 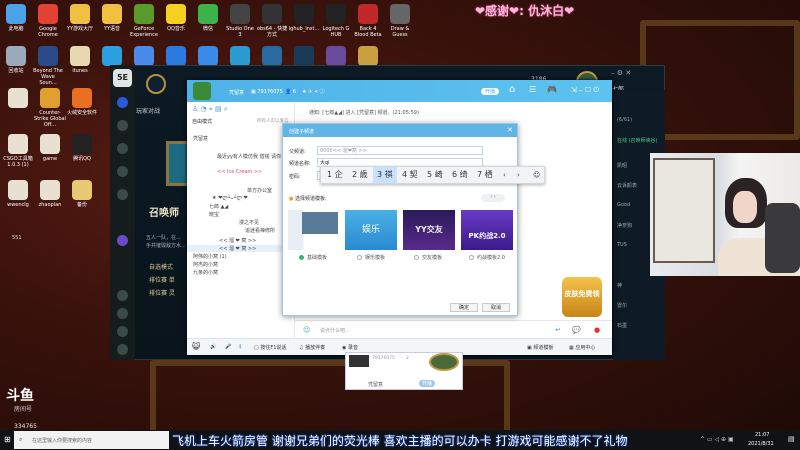 What do you see at coordinates (210, 256) in the screenshot?
I see `channel-tree-item: 阿伟的小窝 (1)` at bounding box center [210, 256].